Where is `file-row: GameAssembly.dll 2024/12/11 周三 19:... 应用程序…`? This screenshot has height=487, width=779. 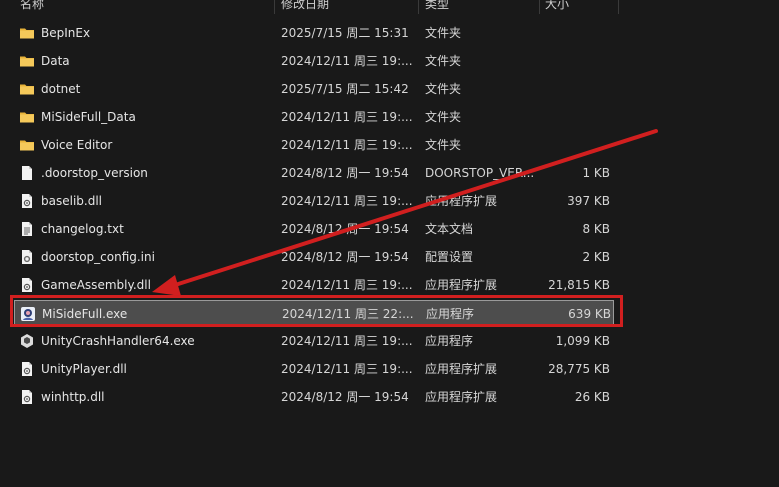
file-row: GameAssembly.dll 2024/12/11 周三 19:... 应用程序… is located at coordinates (314, 285).